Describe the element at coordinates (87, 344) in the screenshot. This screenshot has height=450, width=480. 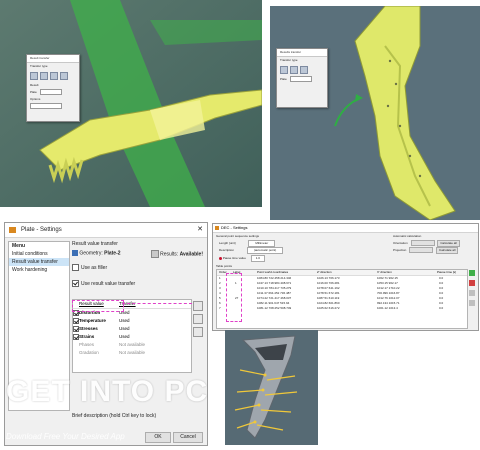
I see `row-name: Phases` at that location.